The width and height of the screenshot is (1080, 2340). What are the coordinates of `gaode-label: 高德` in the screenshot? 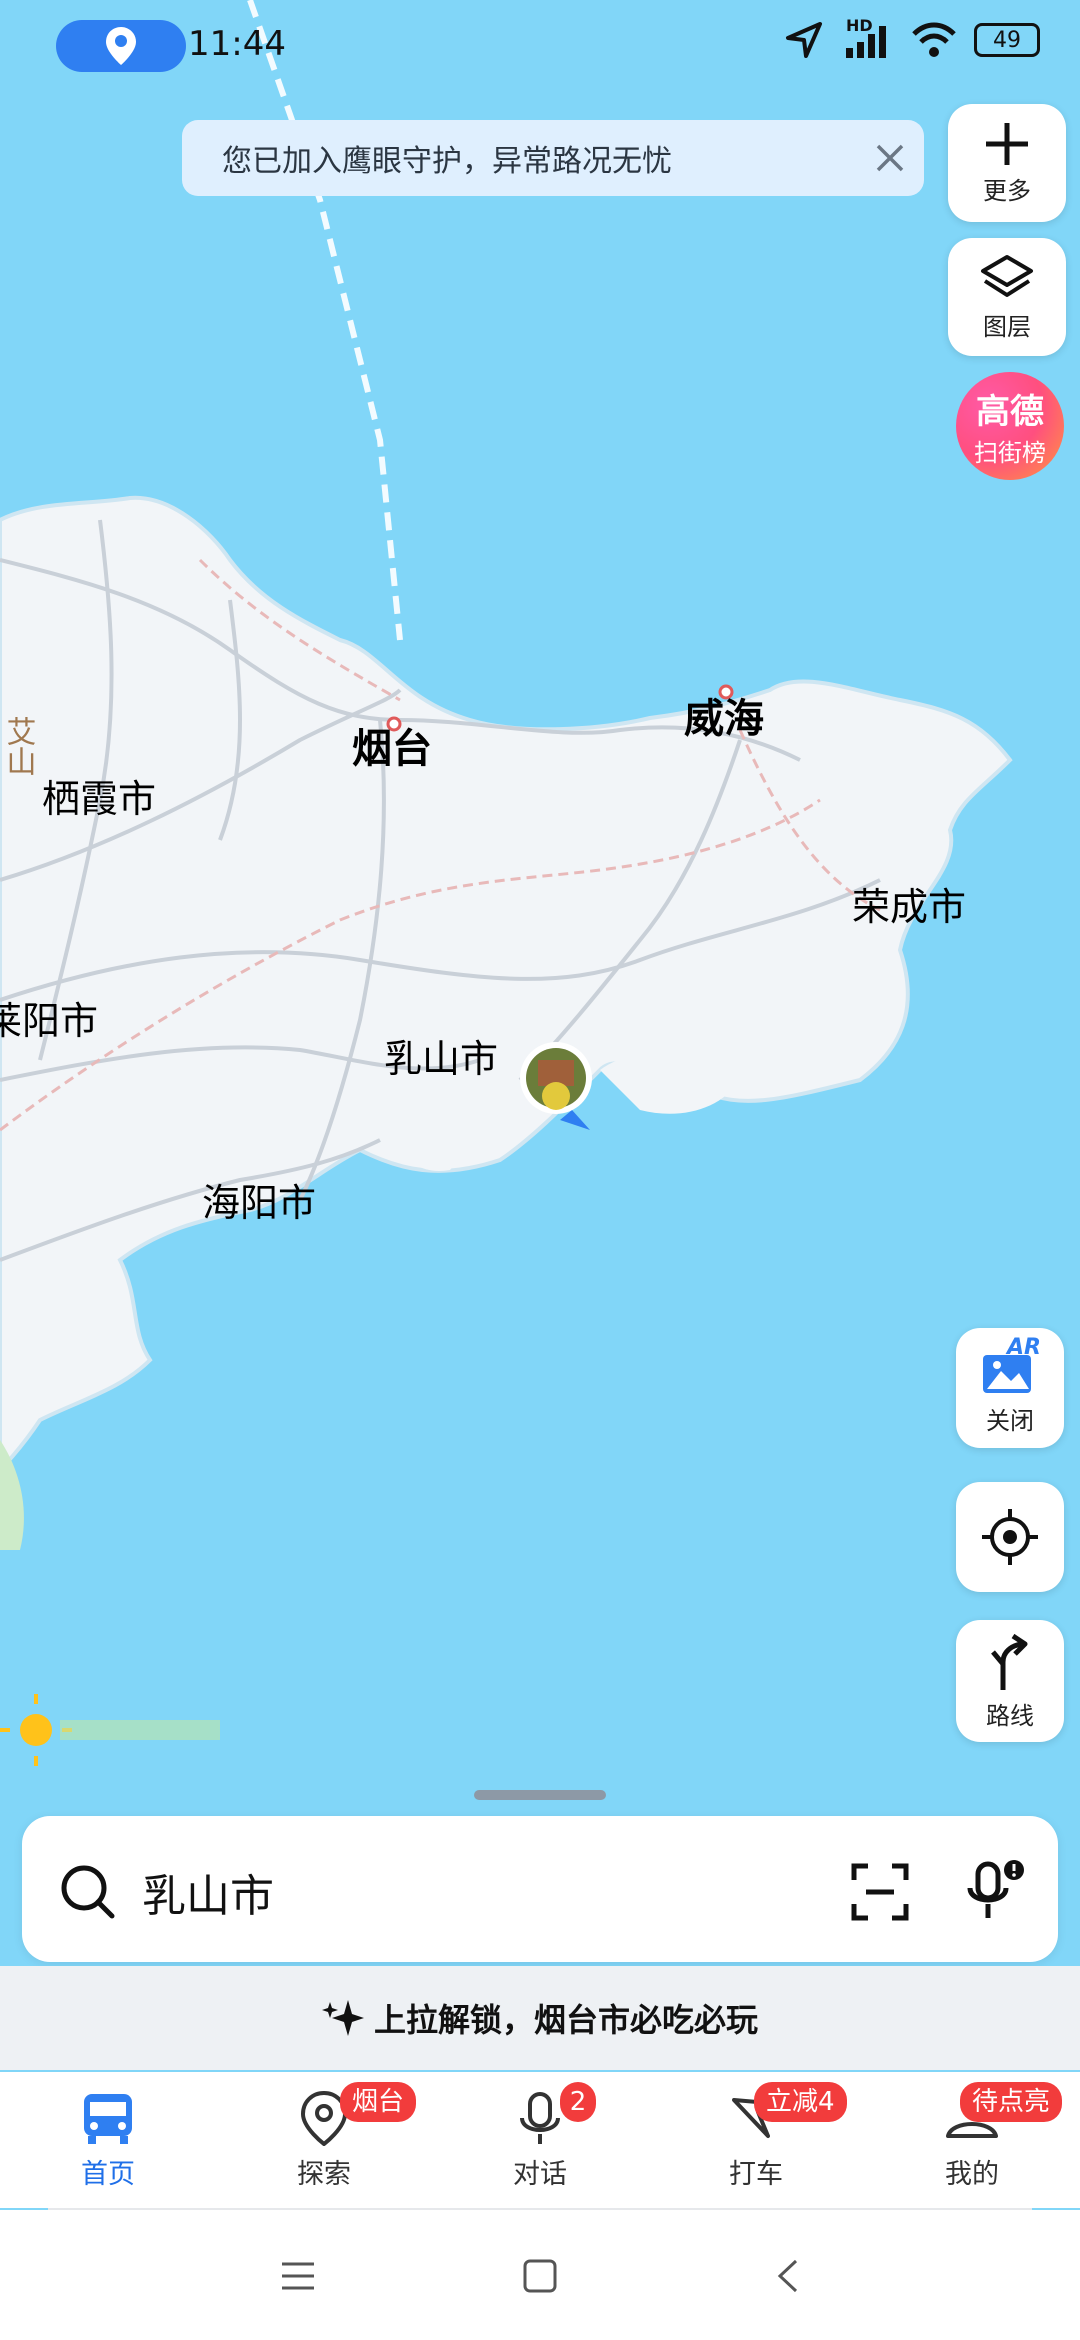 It's located at (1010, 412).